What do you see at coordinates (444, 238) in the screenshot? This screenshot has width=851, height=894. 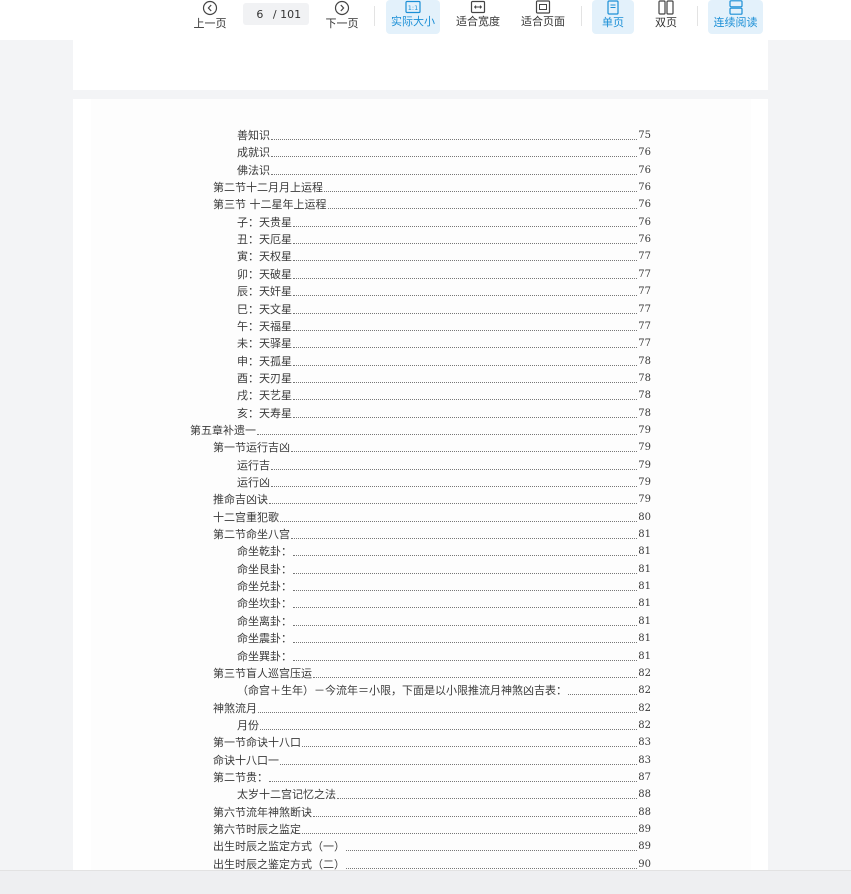 I see `toc-entry: 丑：天厄星 76` at bounding box center [444, 238].